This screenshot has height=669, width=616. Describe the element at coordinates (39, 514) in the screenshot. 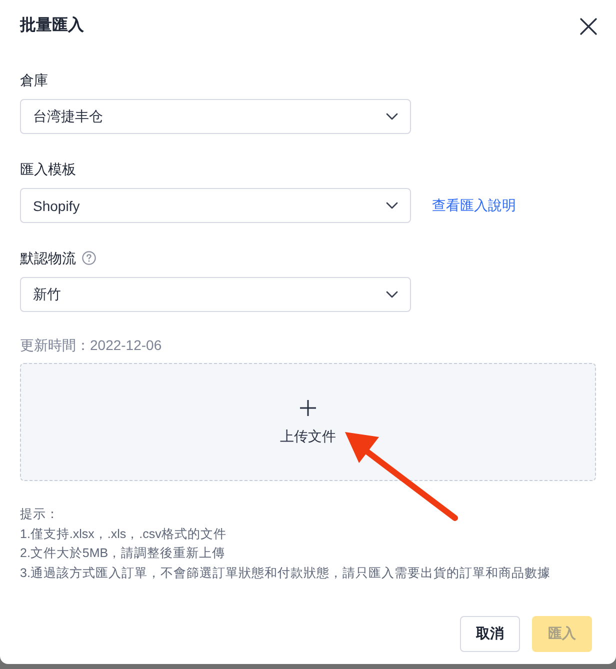

I see `tips-title: 提示：` at that location.